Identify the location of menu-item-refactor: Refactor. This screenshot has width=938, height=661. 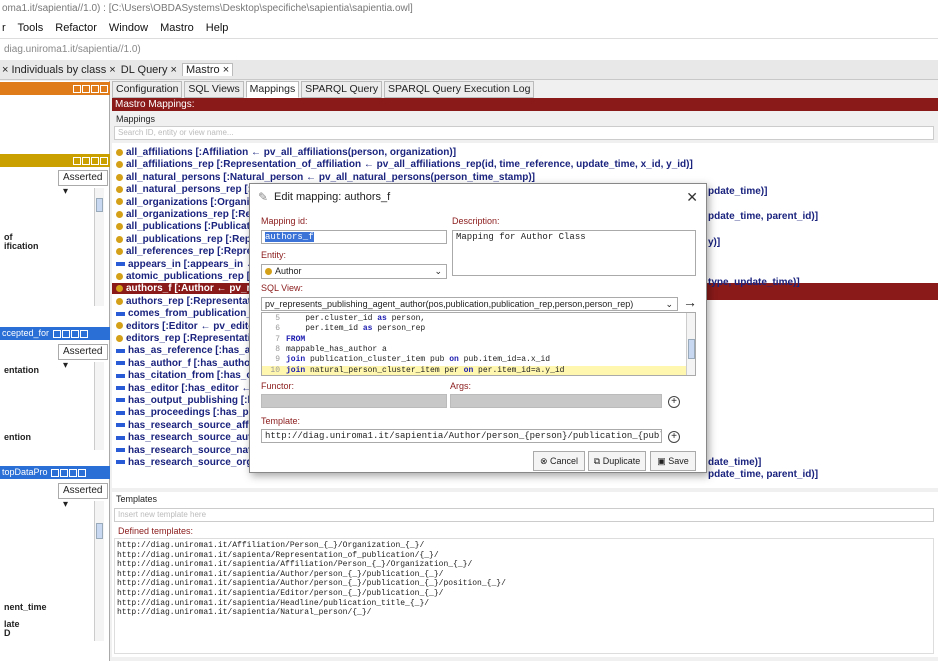
(76, 28).